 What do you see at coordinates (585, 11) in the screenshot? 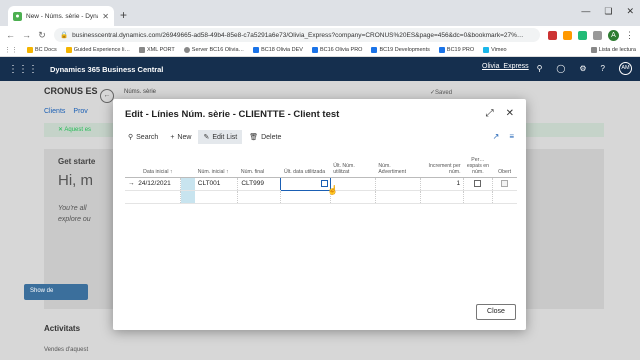
I see `minimize-icon: —` at bounding box center [585, 11].